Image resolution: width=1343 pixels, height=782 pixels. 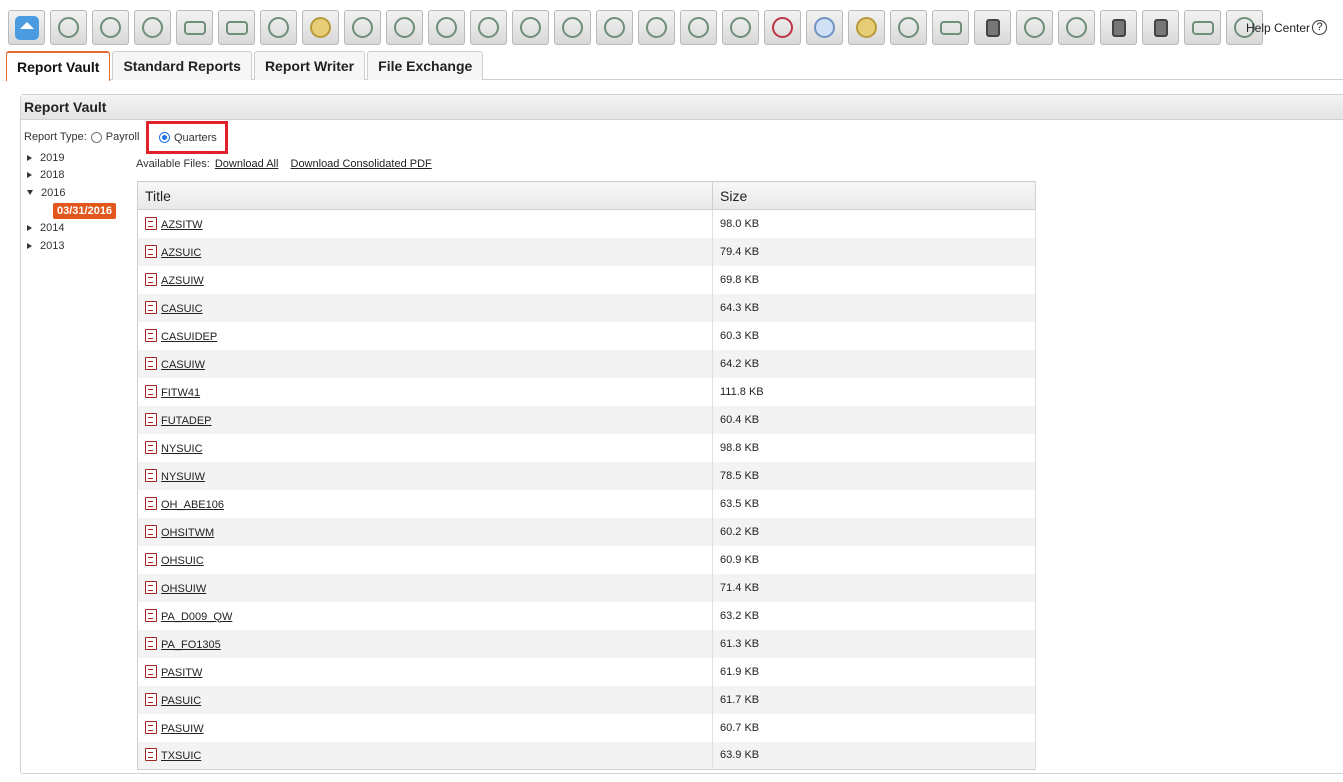 What do you see at coordinates (181, 756) in the screenshot?
I see `file-link: TXSUIC` at bounding box center [181, 756].